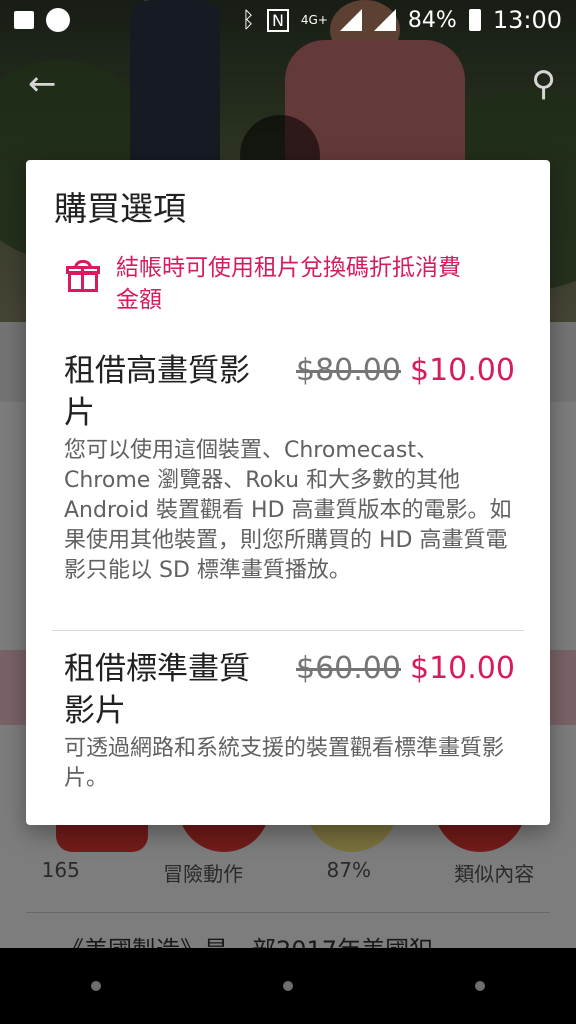 Image resolution: width=576 pixels, height=1024 pixels. Describe the element at coordinates (527, 20) in the screenshot. I see `clock: 13:00` at that location.